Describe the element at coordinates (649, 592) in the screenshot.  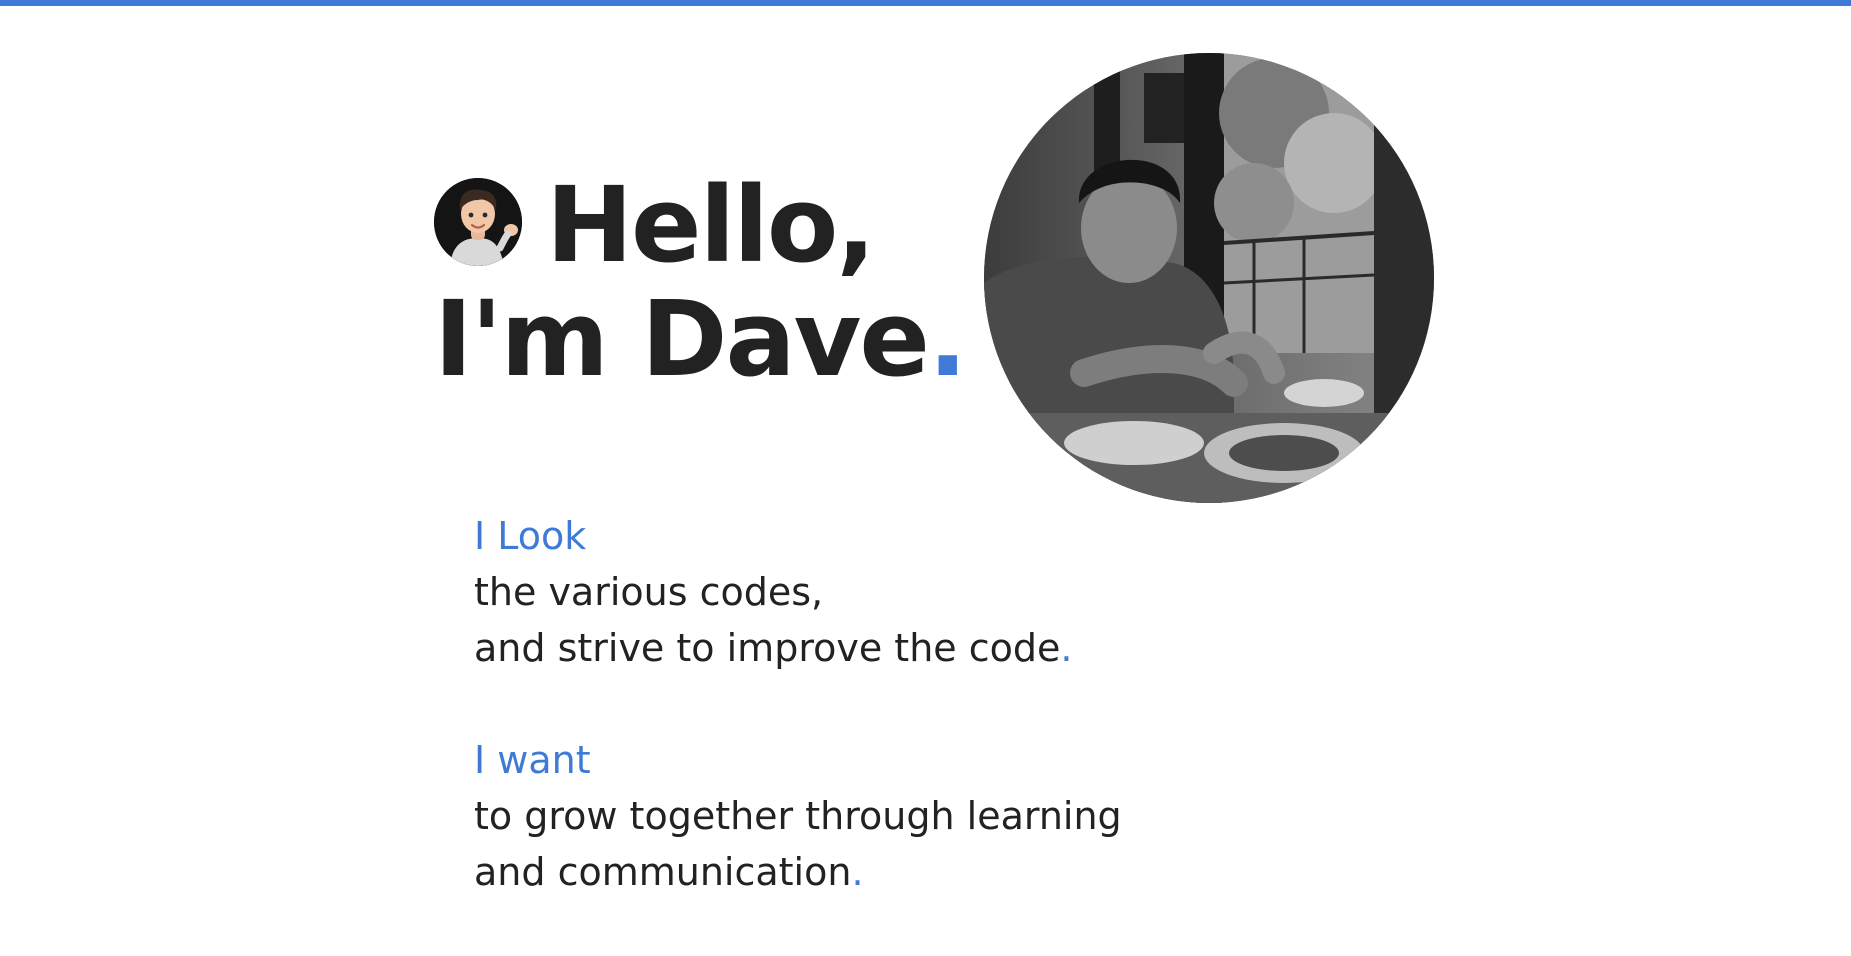
I see `intro-line: the various codes,` at that location.